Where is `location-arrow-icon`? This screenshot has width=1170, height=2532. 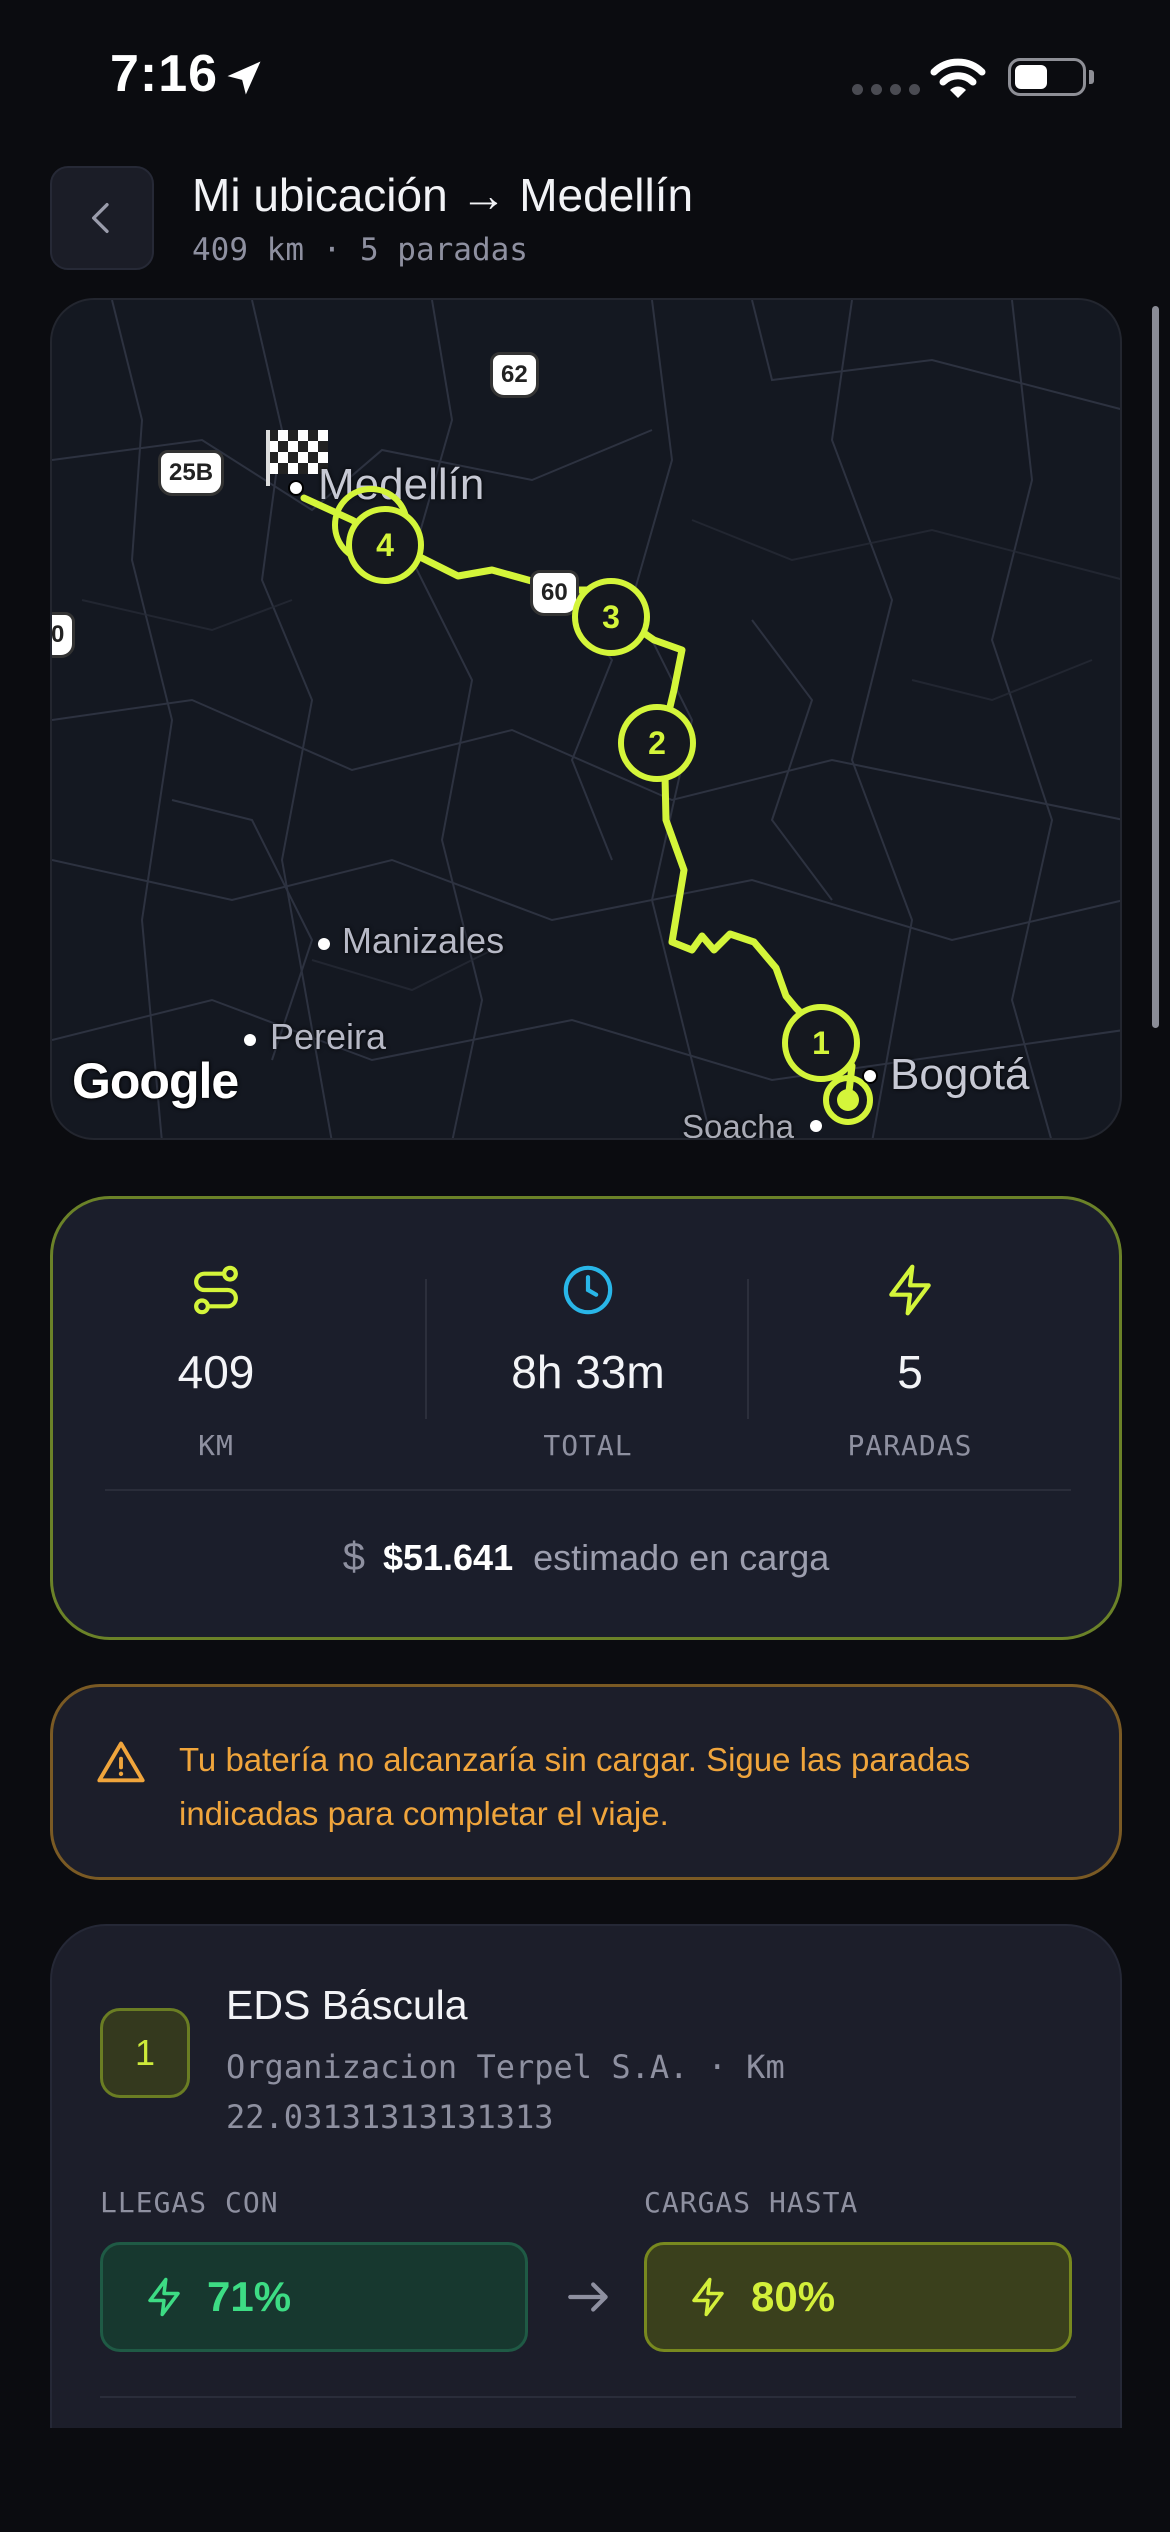
location-arrow-icon is located at coordinates (244, 78).